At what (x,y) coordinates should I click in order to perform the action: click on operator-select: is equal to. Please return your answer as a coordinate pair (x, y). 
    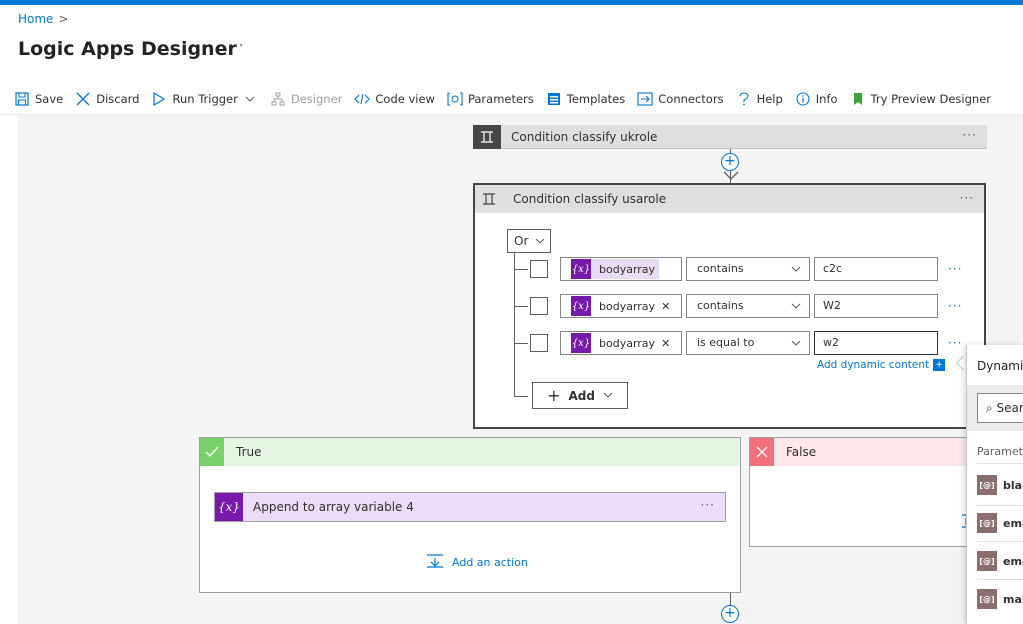
    Looking at the image, I should click on (748, 343).